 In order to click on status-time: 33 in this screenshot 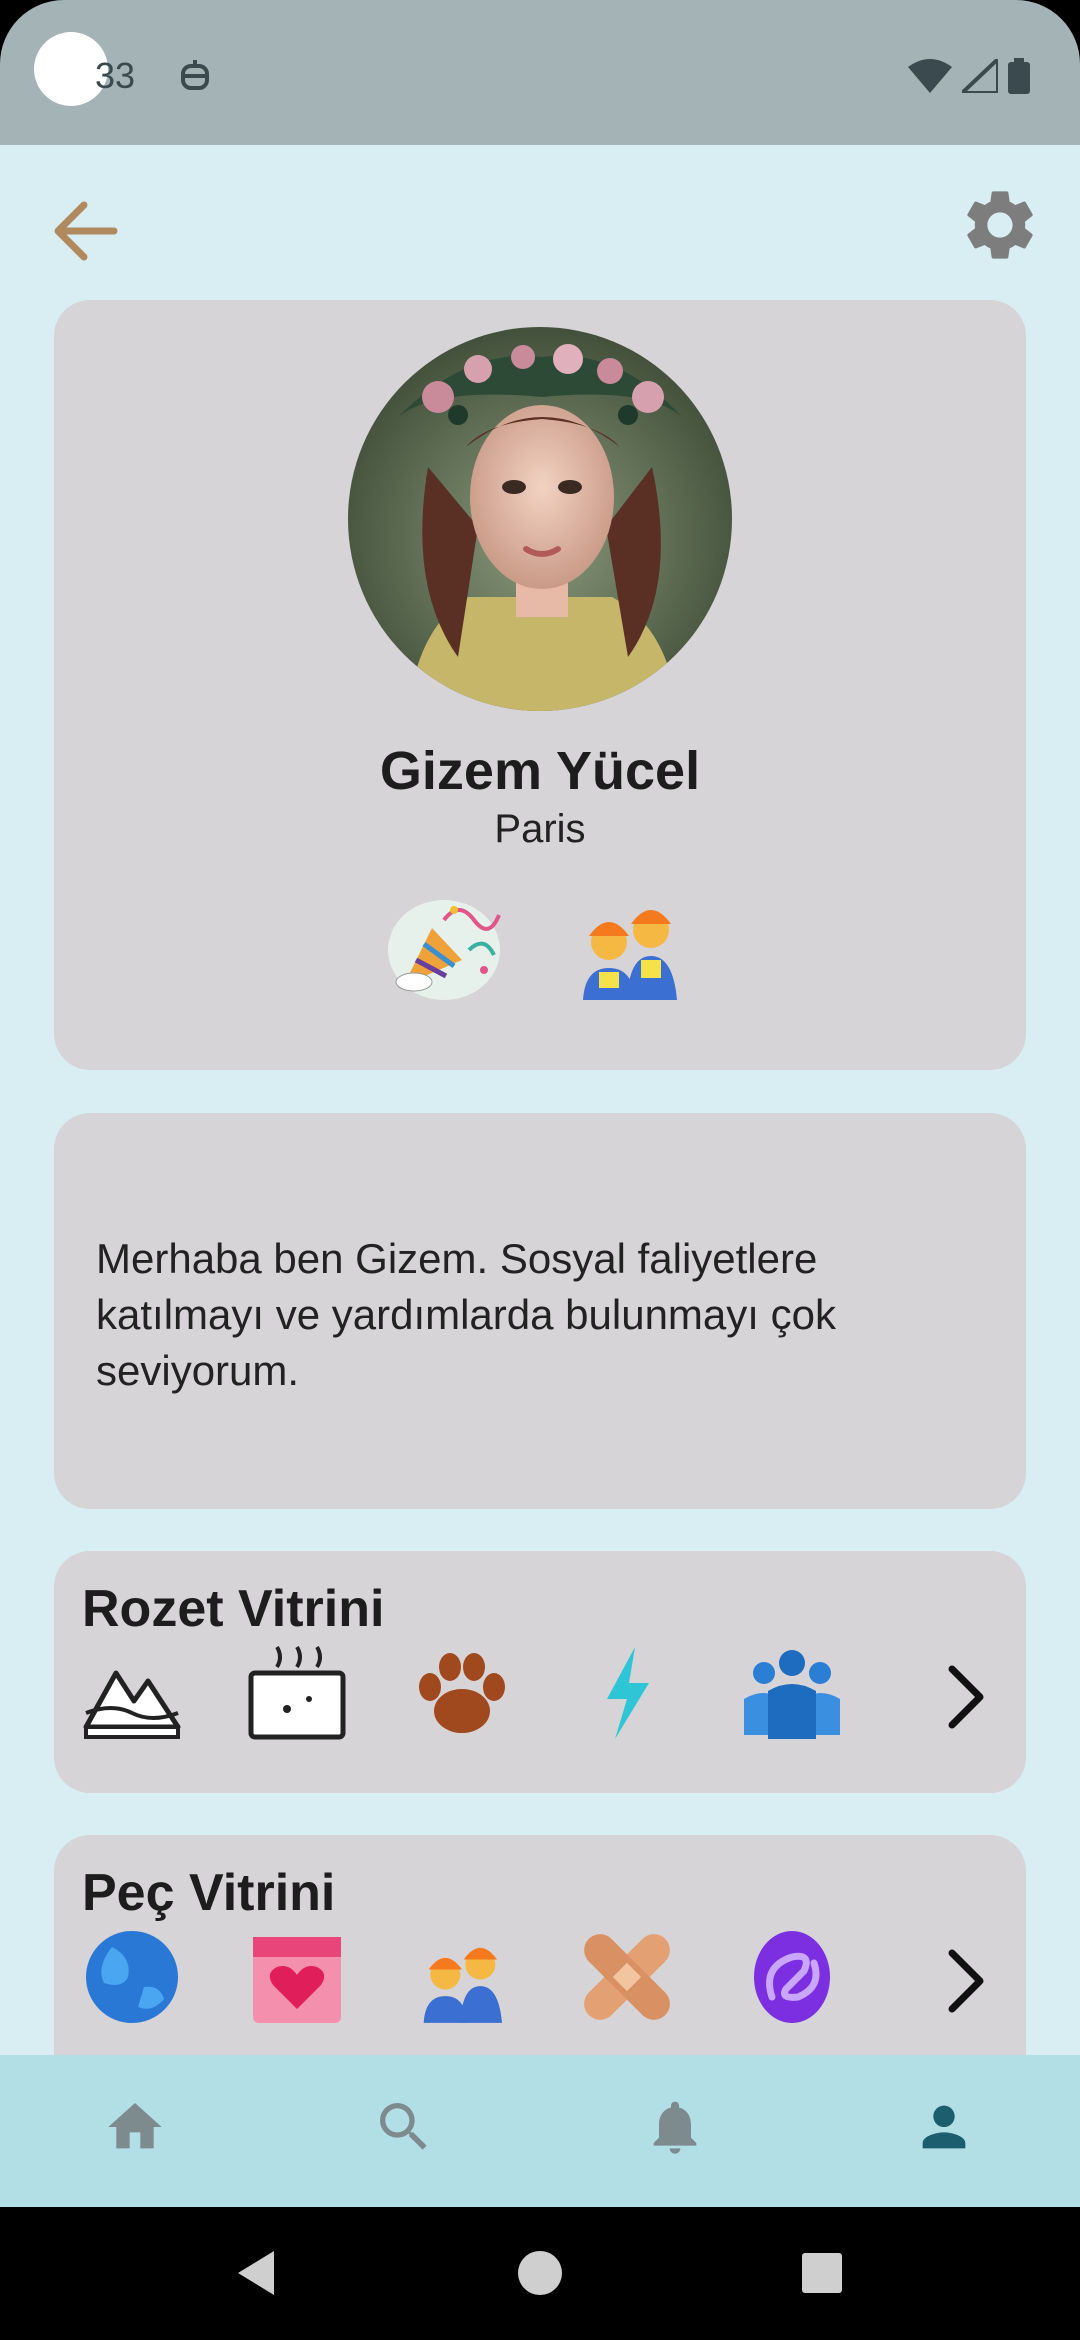, I will do `click(115, 75)`.